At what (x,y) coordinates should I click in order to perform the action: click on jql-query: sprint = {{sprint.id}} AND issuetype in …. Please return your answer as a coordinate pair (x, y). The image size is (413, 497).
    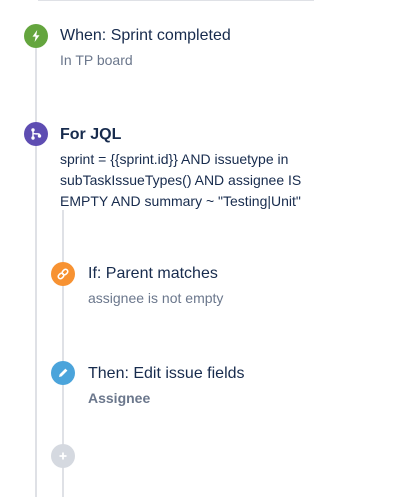
    Looking at the image, I should click on (190, 180).